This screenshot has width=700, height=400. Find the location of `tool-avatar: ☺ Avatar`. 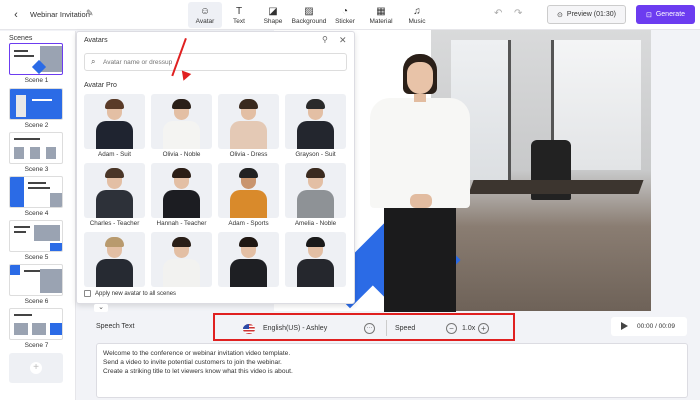

tool-avatar: ☺ Avatar is located at coordinates (205, 15).